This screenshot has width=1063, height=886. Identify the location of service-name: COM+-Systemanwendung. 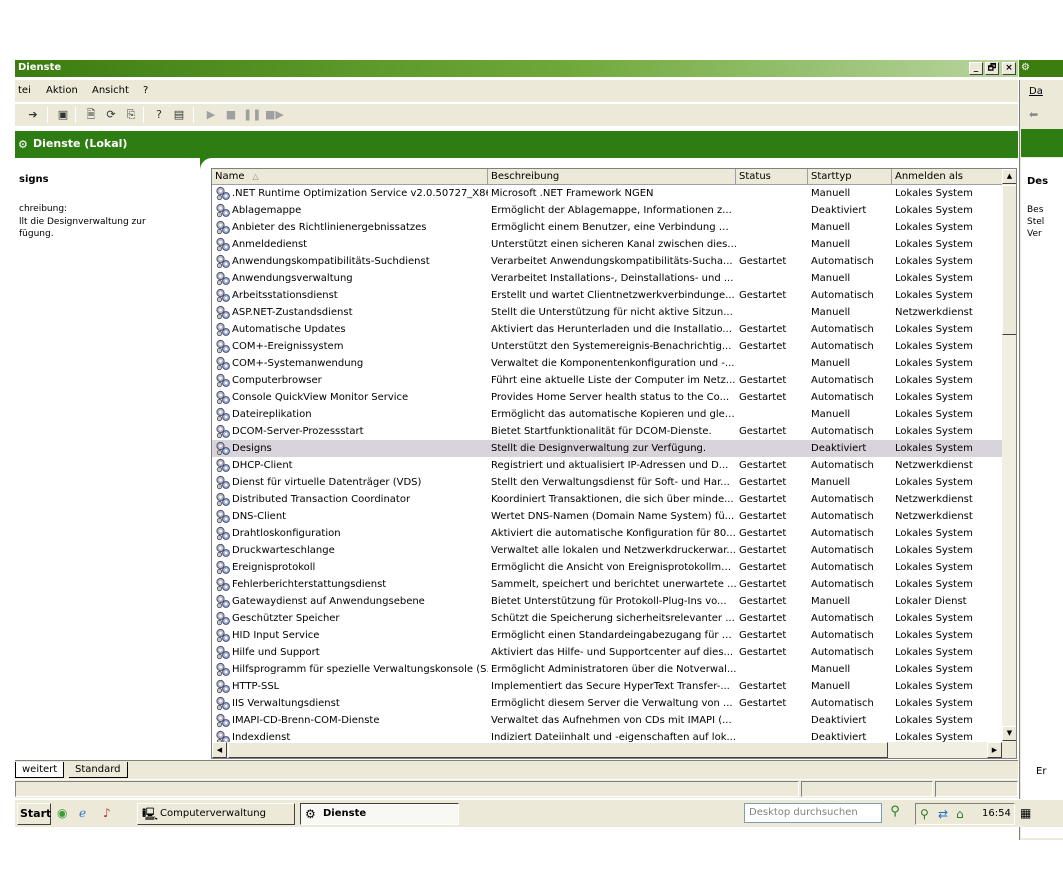
(298, 363).